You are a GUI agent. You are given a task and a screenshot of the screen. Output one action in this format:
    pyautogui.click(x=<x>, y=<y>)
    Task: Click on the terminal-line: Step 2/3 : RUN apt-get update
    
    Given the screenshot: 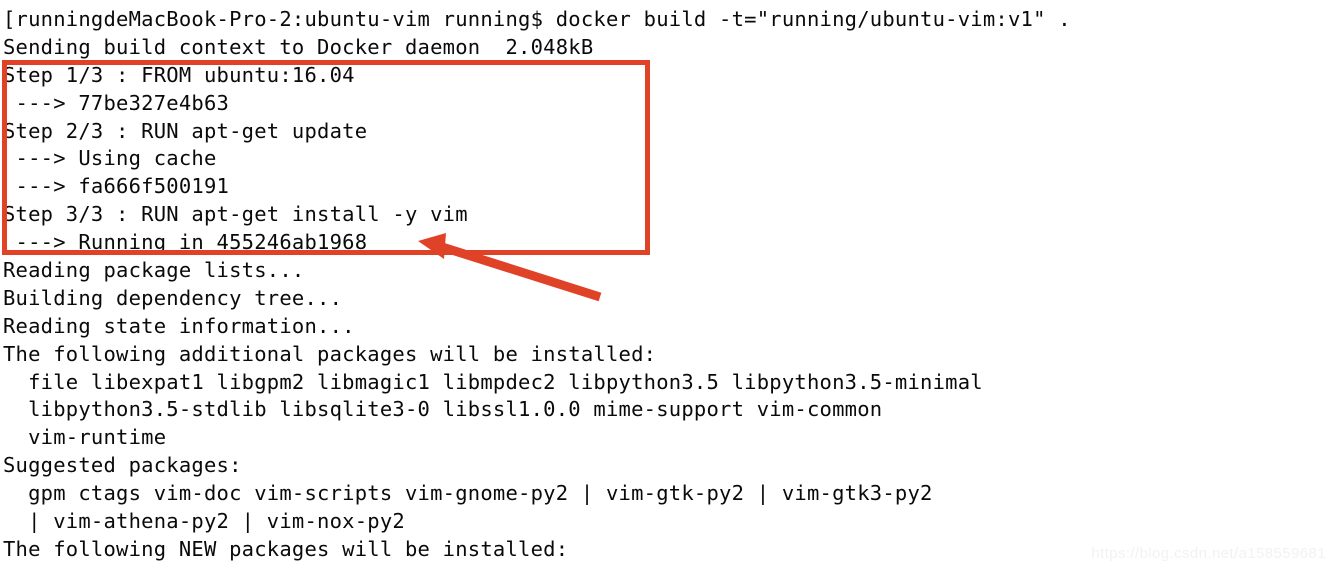 What is the action you would take?
    pyautogui.click(x=185, y=130)
    